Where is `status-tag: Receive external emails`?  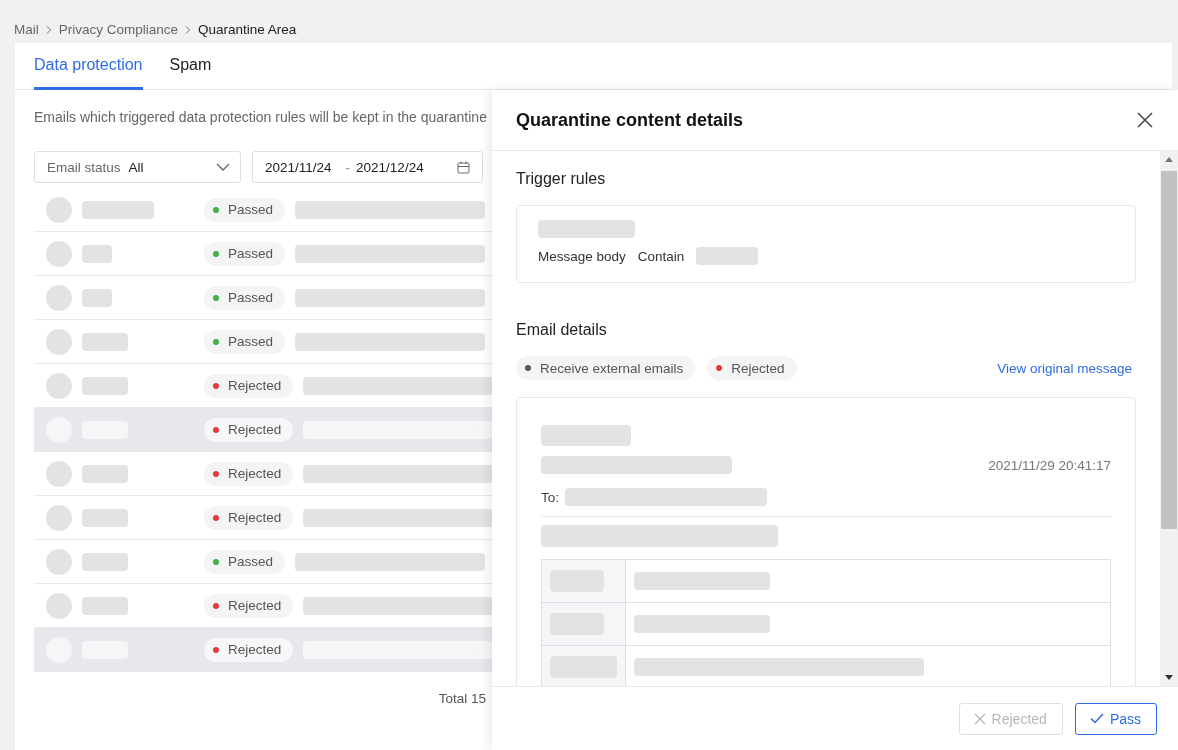 status-tag: Receive external emails is located at coordinates (606, 368).